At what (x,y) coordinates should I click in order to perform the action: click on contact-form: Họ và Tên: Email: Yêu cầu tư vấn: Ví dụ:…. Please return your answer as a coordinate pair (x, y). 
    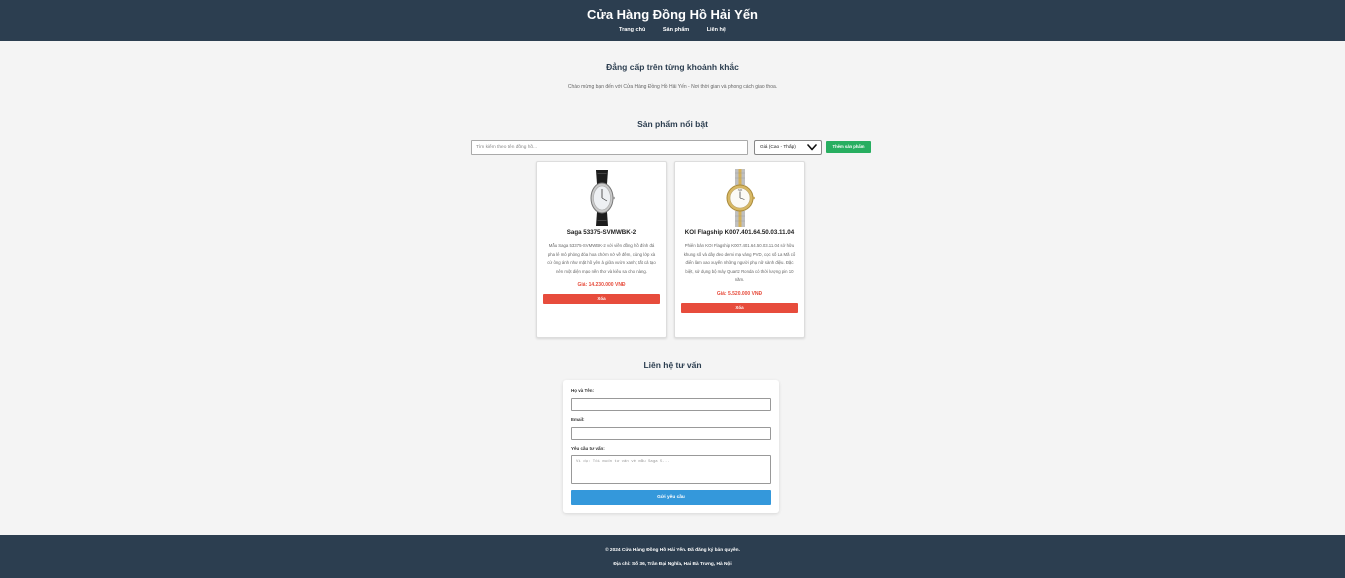
    Looking at the image, I should click on (671, 446).